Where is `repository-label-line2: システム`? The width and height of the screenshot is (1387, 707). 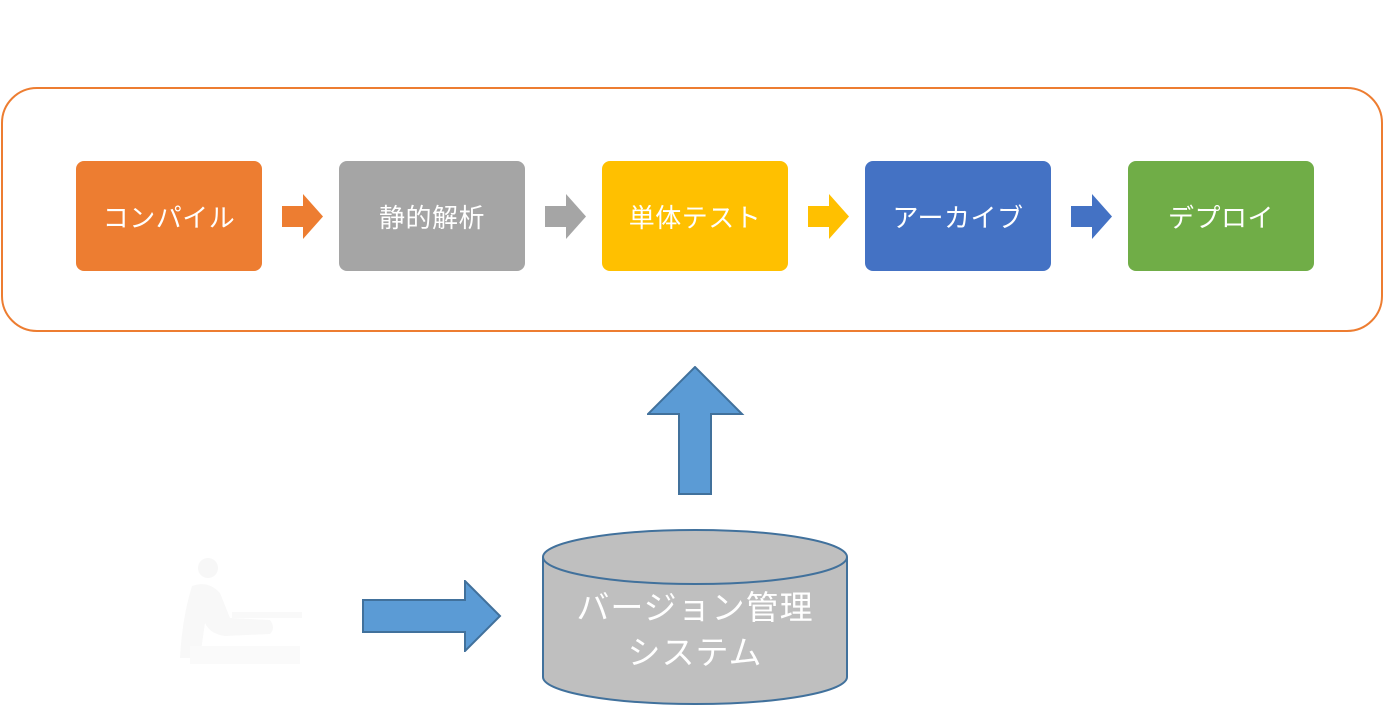
repository-label-line2: システム is located at coordinates (695, 652).